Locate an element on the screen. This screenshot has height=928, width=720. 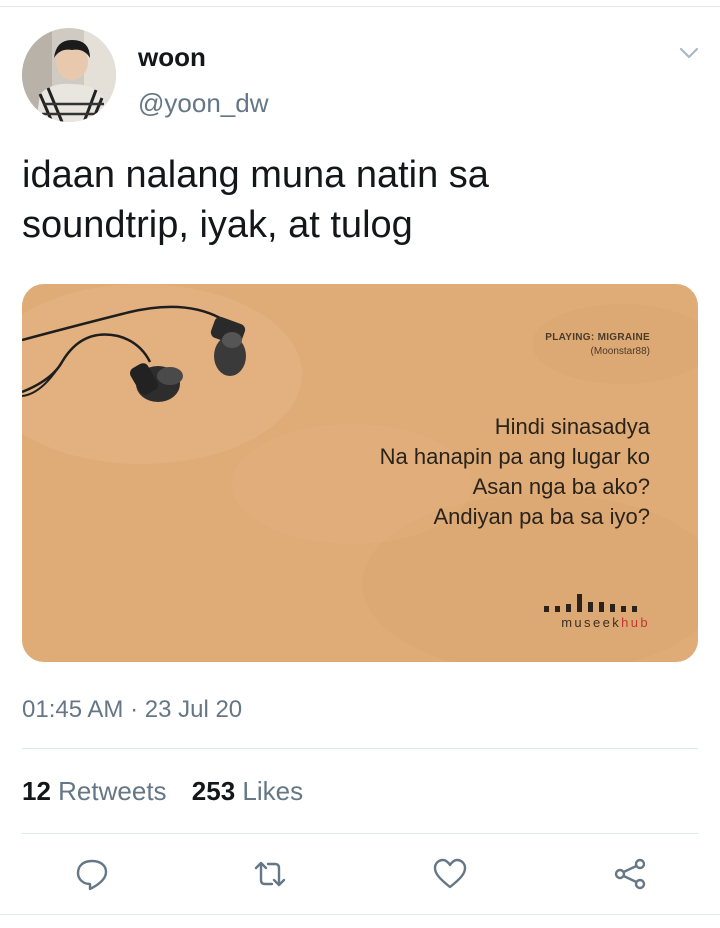
lyric-line: Hindi sinasadya is located at coordinates (572, 426).